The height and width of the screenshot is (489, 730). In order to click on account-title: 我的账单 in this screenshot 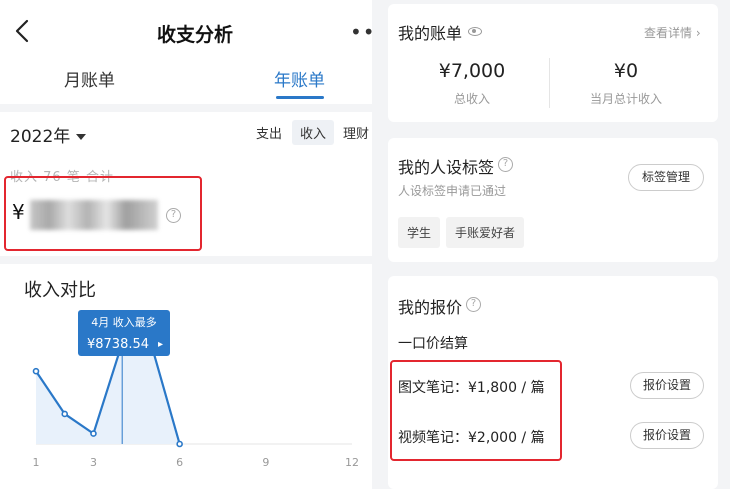, I will do `click(430, 33)`.